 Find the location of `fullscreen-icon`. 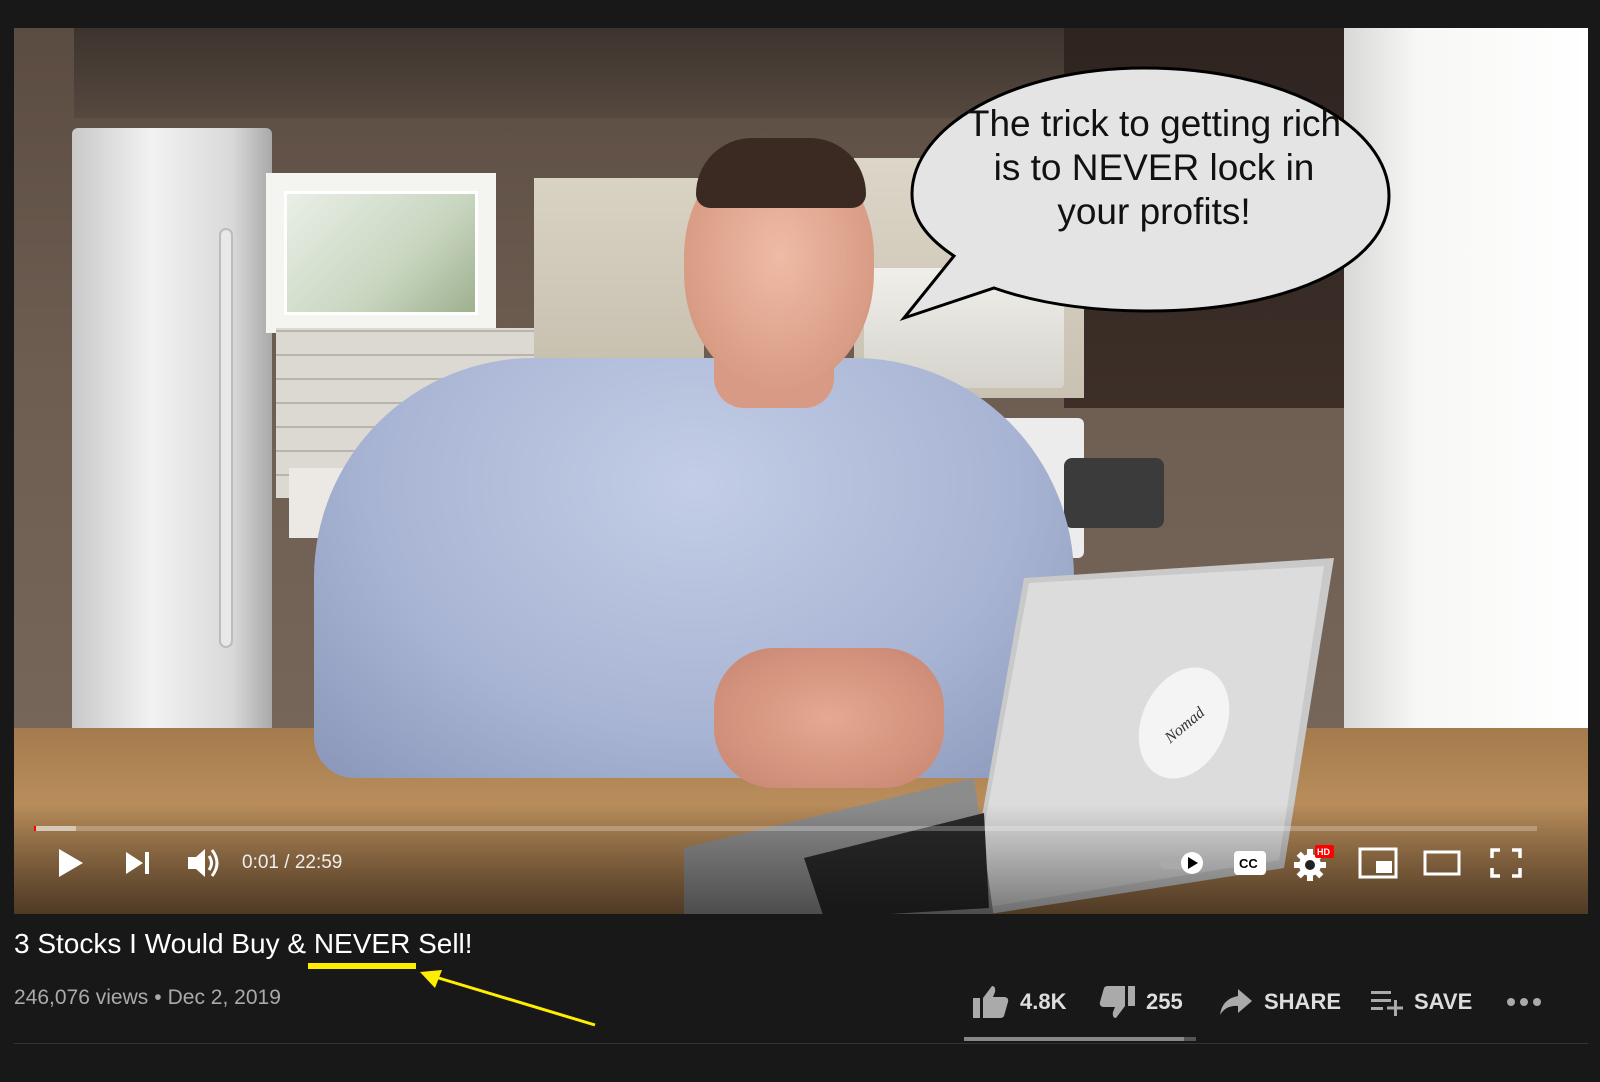

fullscreen-icon is located at coordinates (1506, 863).